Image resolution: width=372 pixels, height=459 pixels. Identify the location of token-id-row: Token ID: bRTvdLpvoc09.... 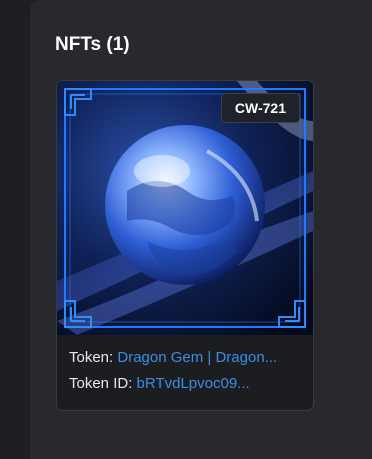
(185, 383).